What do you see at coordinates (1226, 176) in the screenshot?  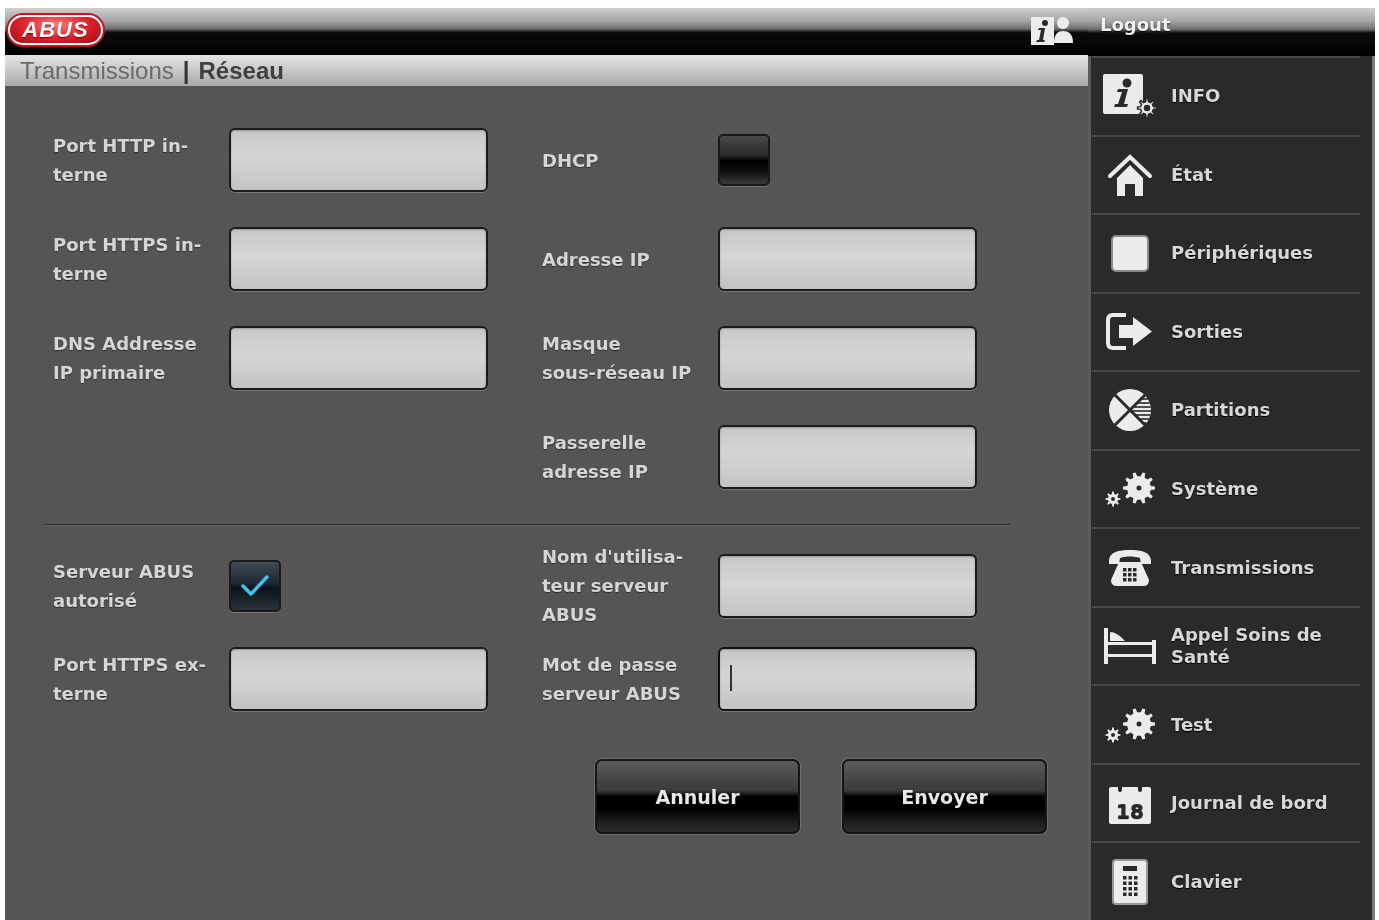 I see `nav-item: État` at bounding box center [1226, 176].